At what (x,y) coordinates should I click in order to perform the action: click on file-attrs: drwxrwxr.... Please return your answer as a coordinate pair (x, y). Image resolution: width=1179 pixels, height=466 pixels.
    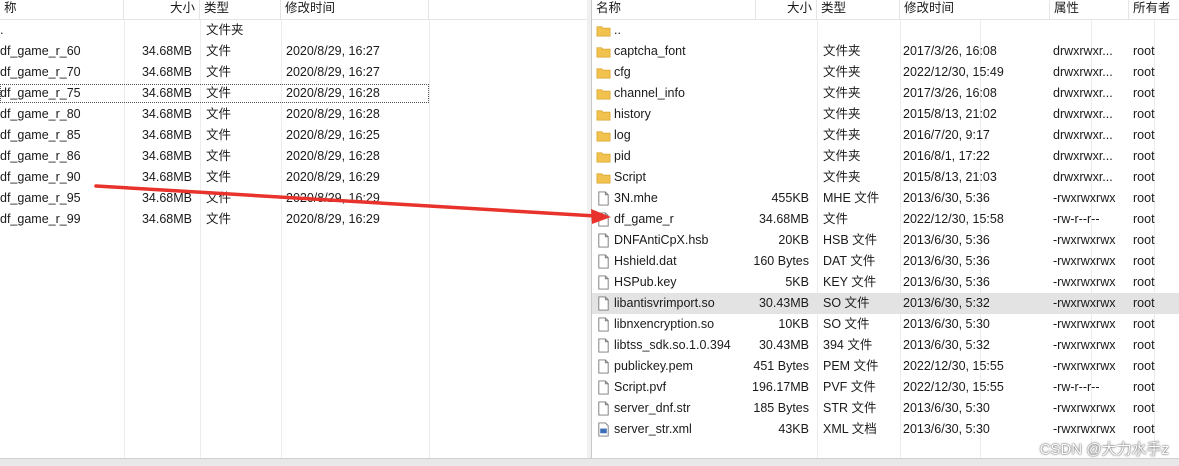
    Looking at the image, I should click on (1083, 72).